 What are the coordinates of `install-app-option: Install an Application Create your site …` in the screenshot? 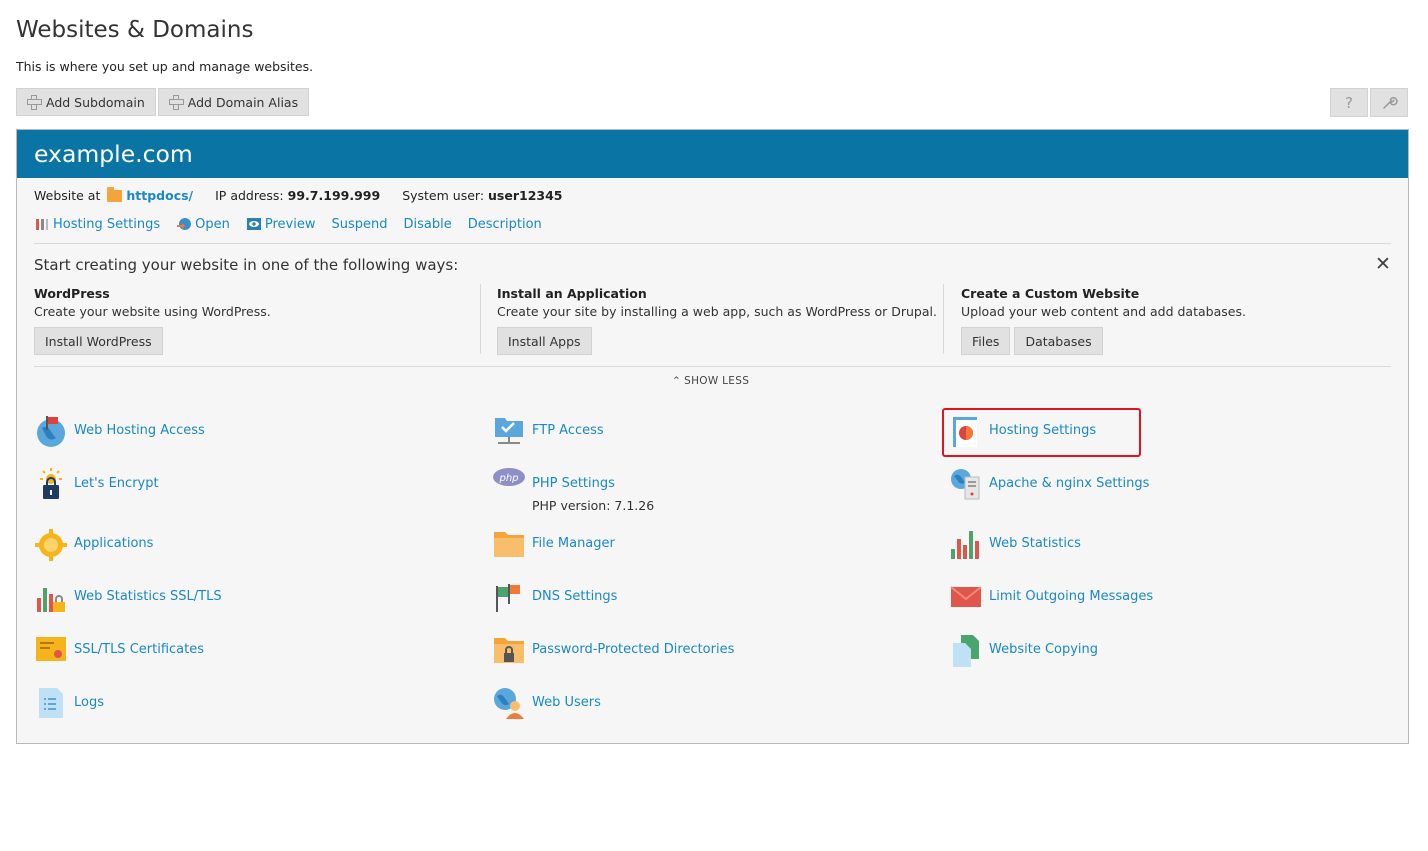 It's located at (717, 320).